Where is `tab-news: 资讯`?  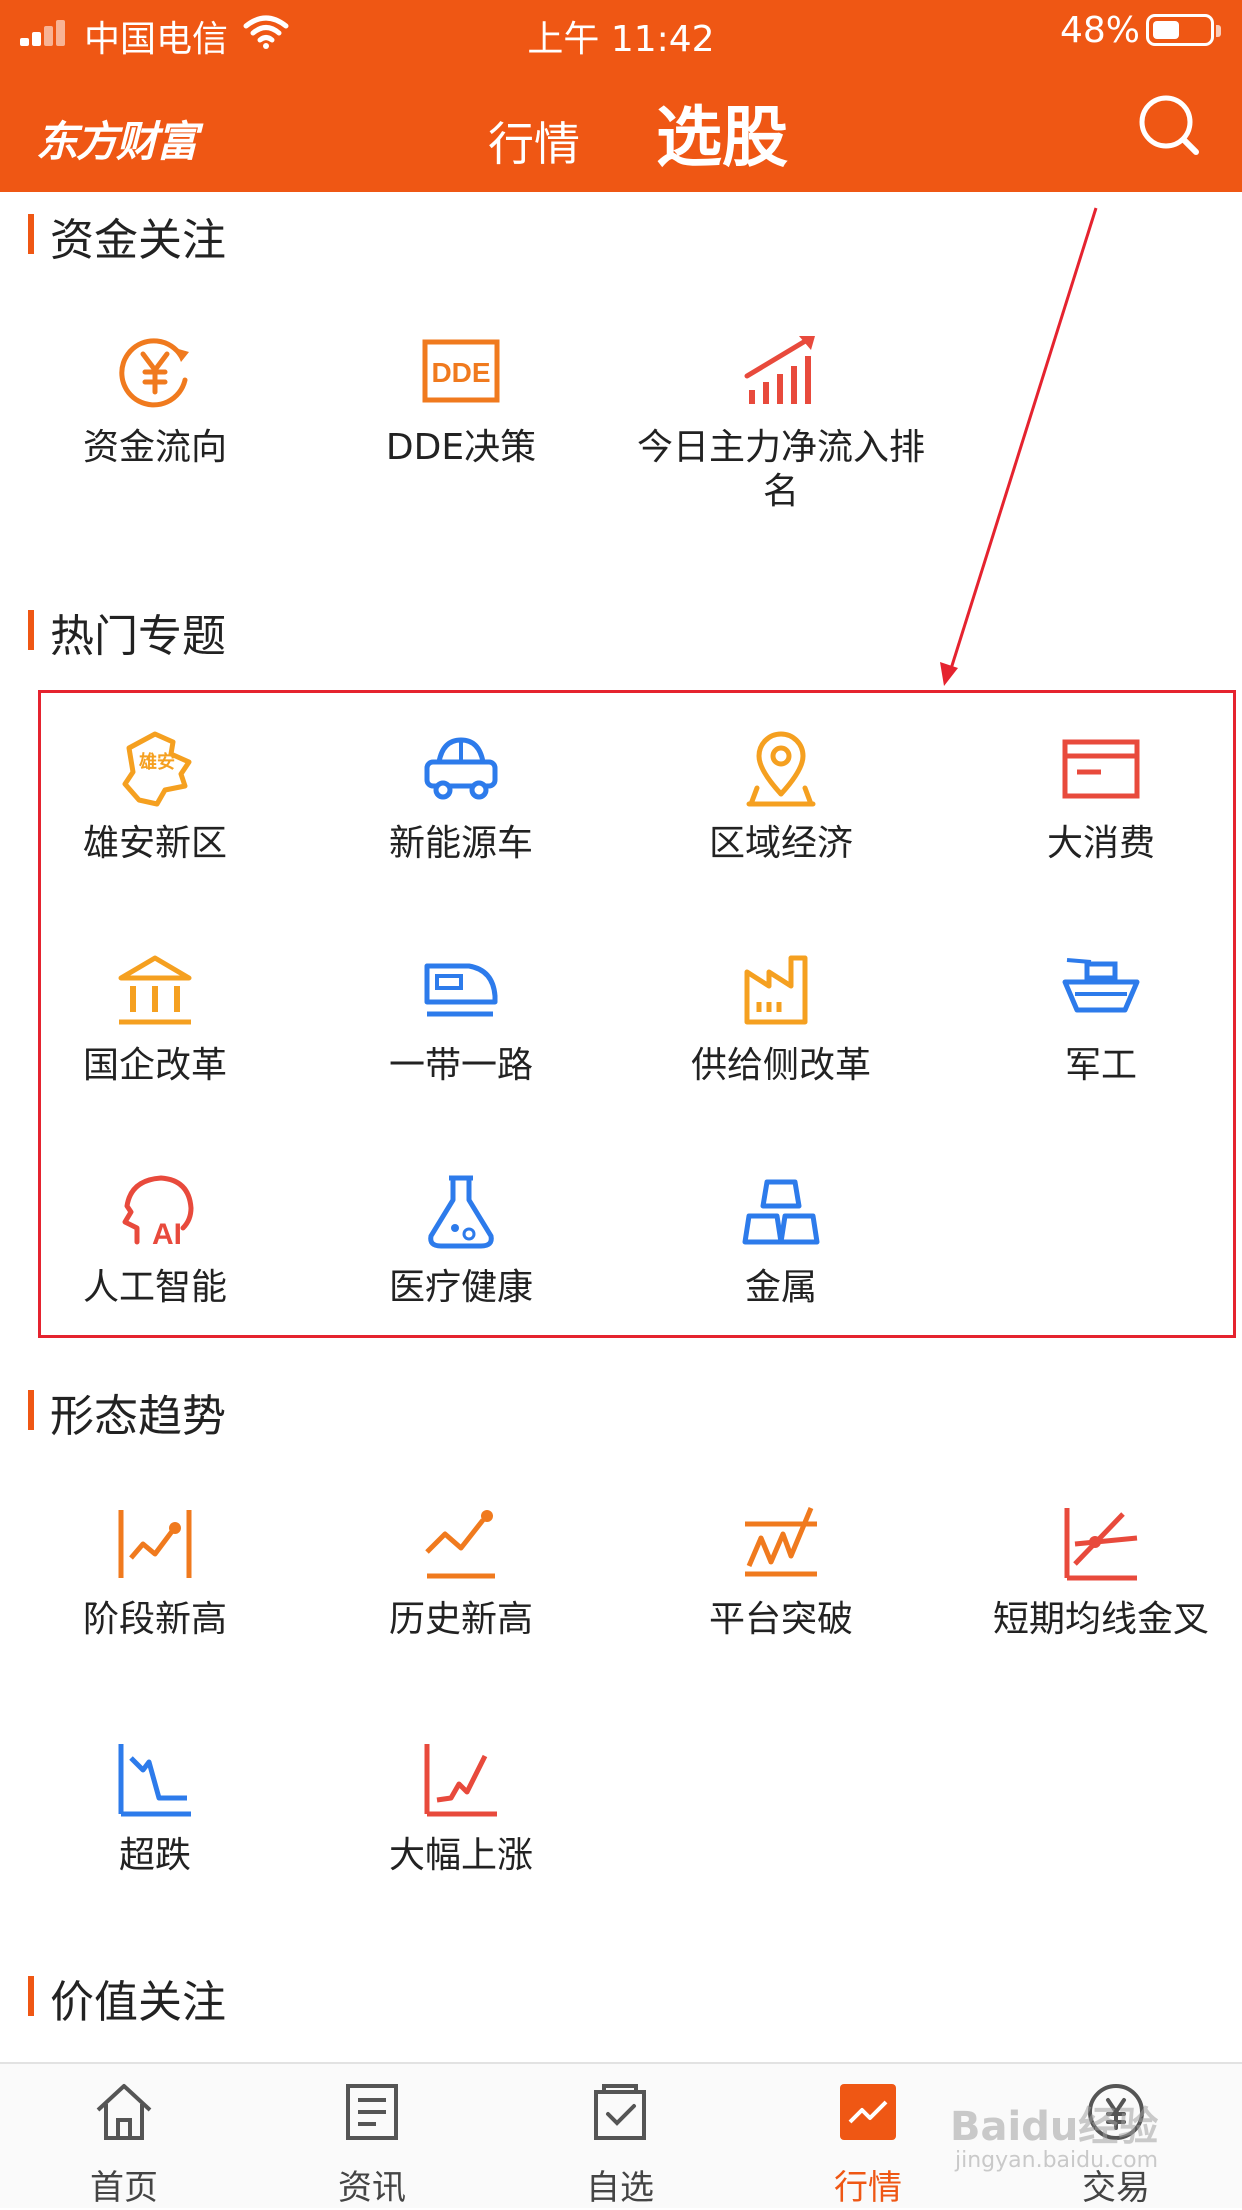
tab-news: 资讯 is located at coordinates (372, 2137).